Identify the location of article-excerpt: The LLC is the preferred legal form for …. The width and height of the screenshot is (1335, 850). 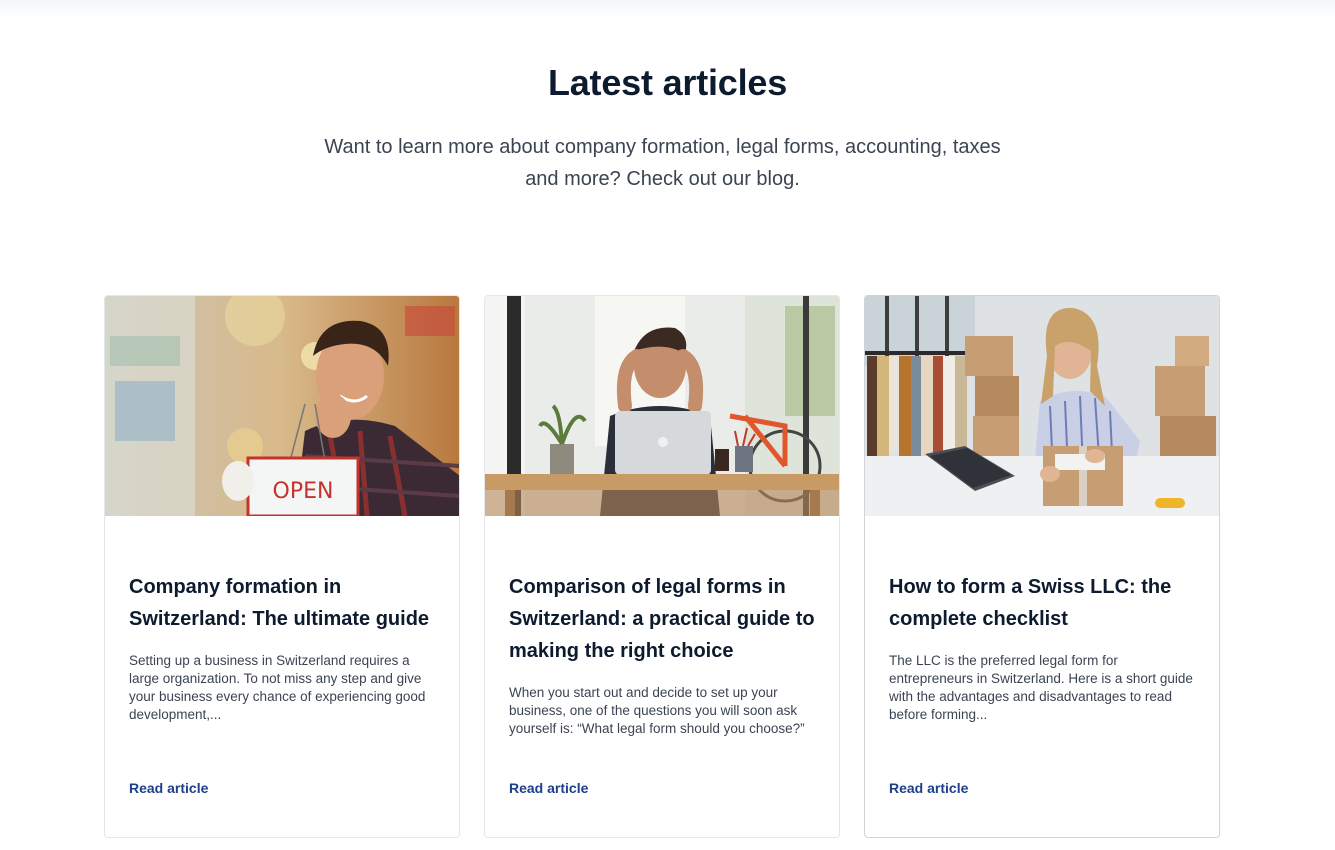
(1041, 687).